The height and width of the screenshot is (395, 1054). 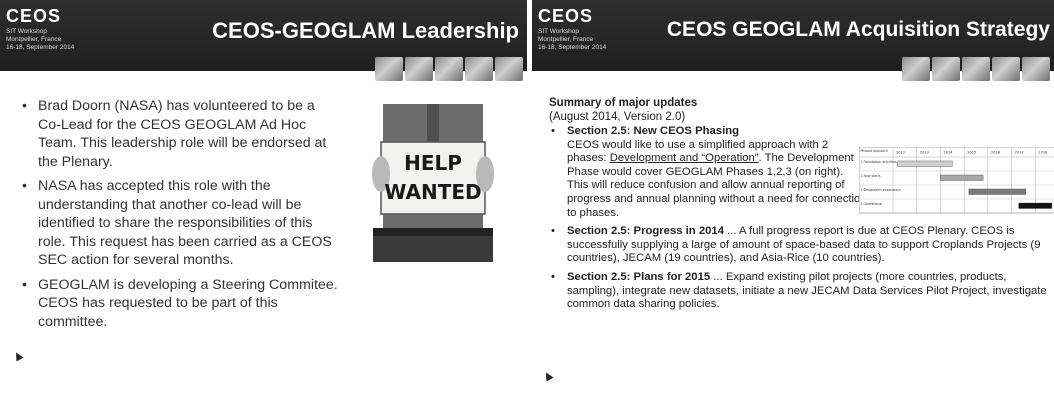 What do you see at coordinates (653, 131) in the screenshot?
I see `section-heading: Section 2.5: New CEOS Phasing` at bounding box center [653, 131].